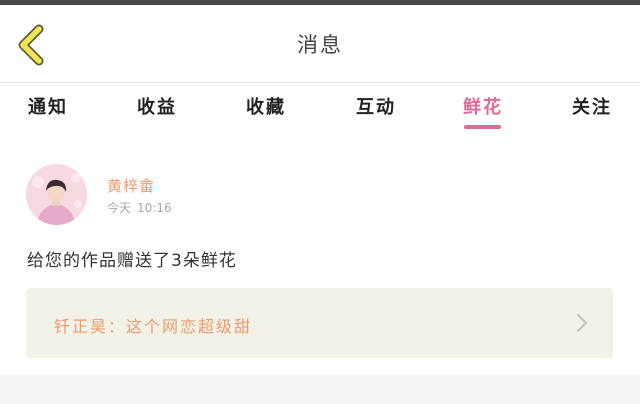 The width and height of the screenshot is (640, 404). Describe the element at coordinates (592, 106) in the screenshot. I see `tab-following: 关注` at that location.